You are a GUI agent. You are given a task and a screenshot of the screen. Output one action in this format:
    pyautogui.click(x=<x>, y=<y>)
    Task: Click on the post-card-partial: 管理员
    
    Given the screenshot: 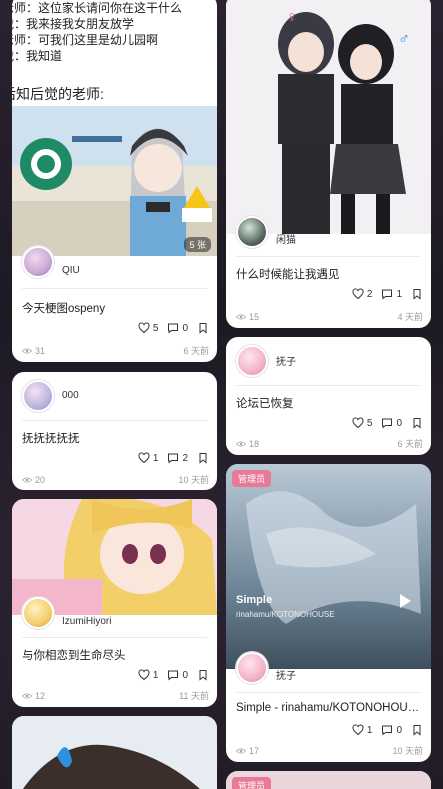 What is the action you would take?
    pyautogui.click(x=328, y=780)
    